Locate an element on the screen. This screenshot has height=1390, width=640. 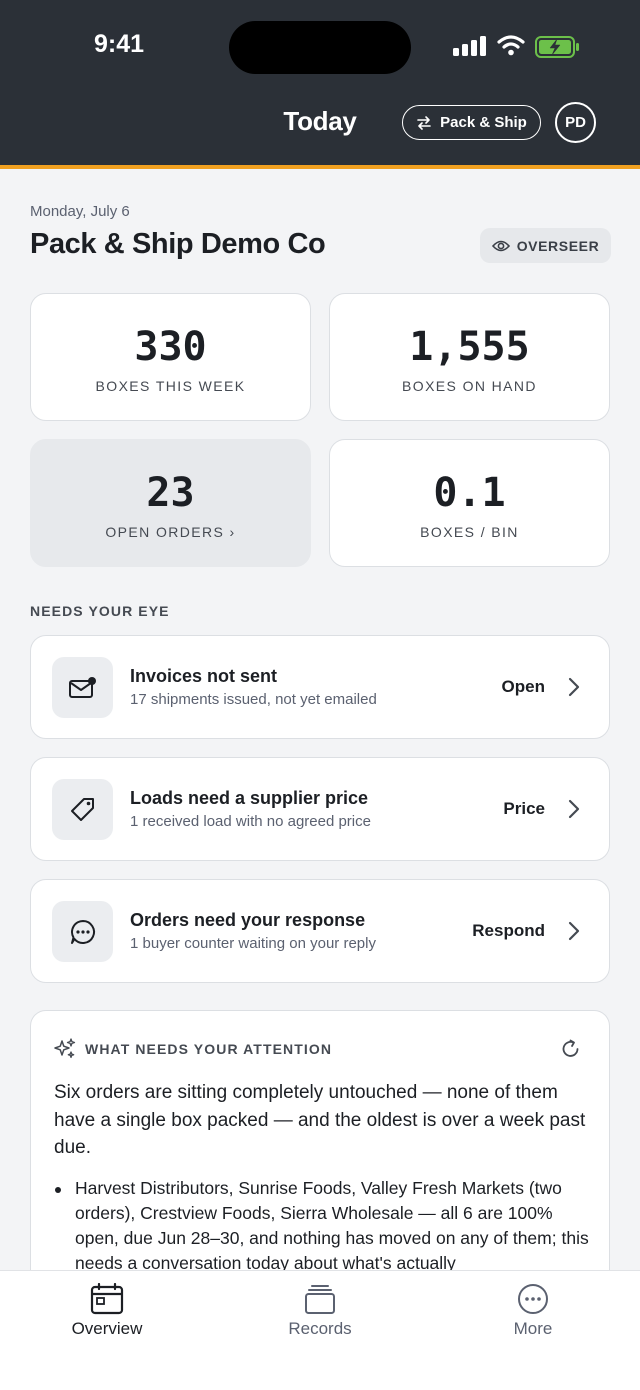
switch-mode-button: Pack & Ship is located at coordinates (471, 122).